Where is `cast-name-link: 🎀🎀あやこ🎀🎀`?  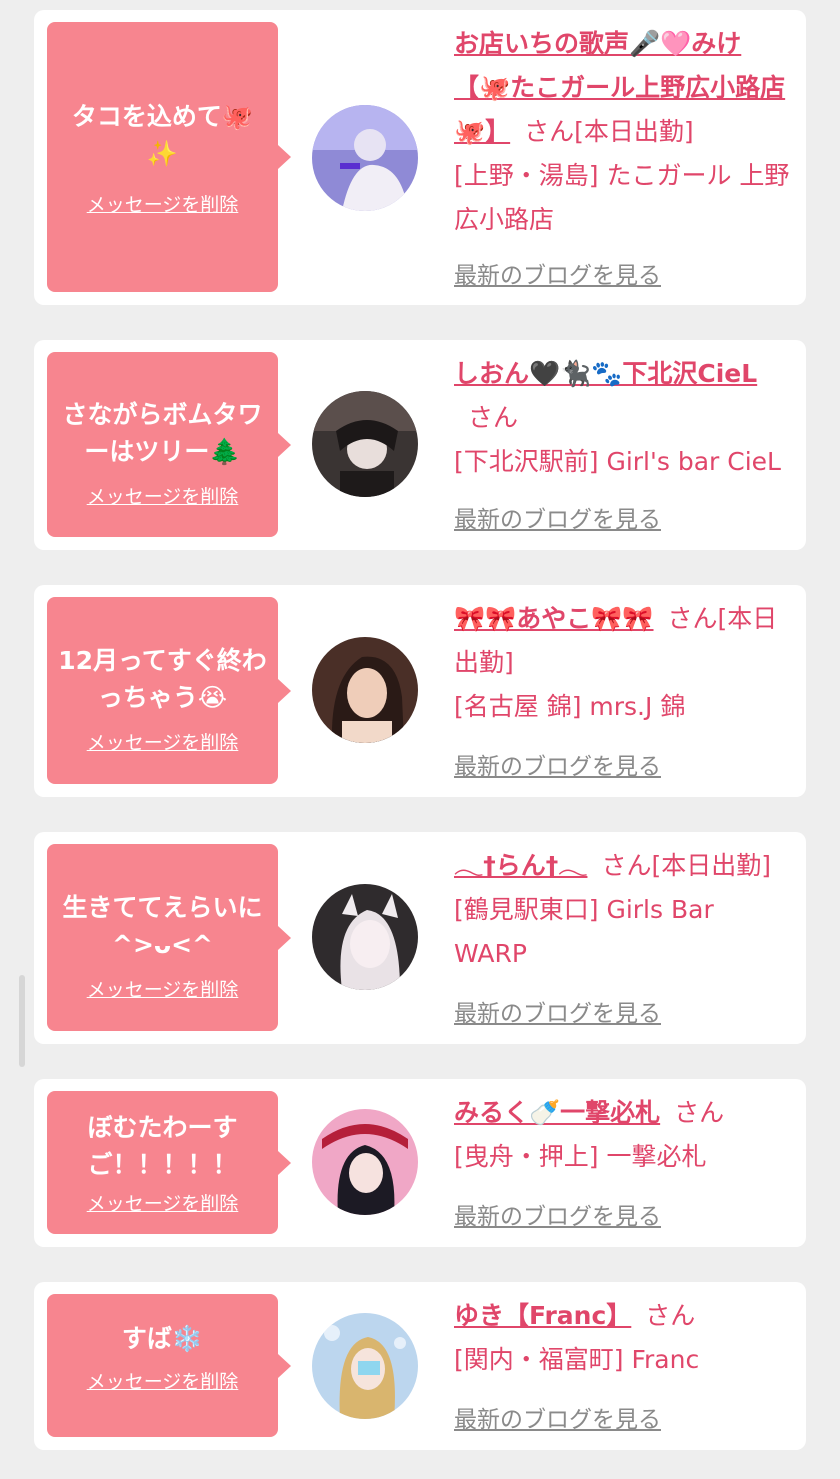 cast-name-link: 🎀🎀あやこ🎀🎀 is located at coordinates (554, 618).